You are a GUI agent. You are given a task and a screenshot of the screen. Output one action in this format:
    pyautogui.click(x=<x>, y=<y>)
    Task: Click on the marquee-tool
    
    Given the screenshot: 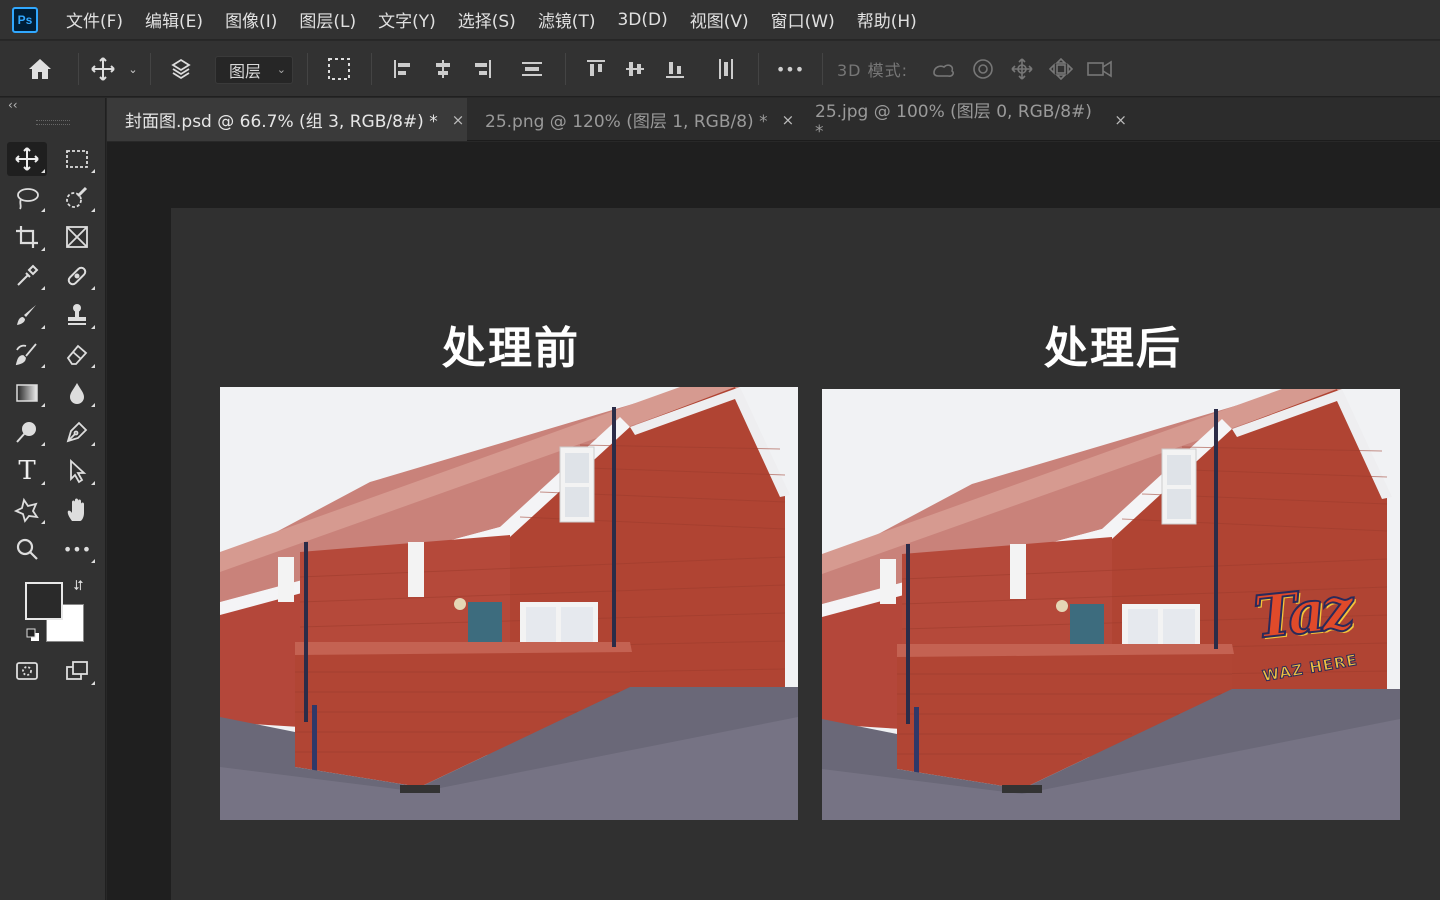 What is the action you would take?
    pyautogui.click(x=77, y=159)
    